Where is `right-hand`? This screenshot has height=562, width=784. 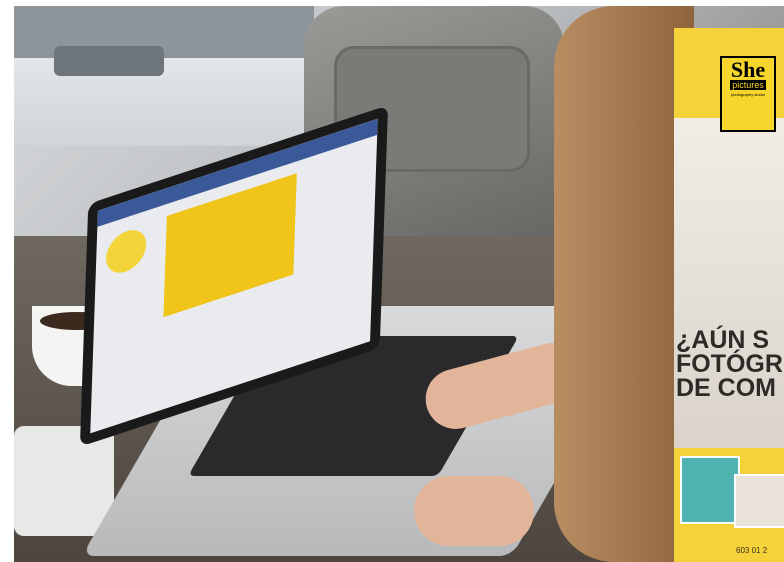 right-hand is located at coordinates (474, 511).